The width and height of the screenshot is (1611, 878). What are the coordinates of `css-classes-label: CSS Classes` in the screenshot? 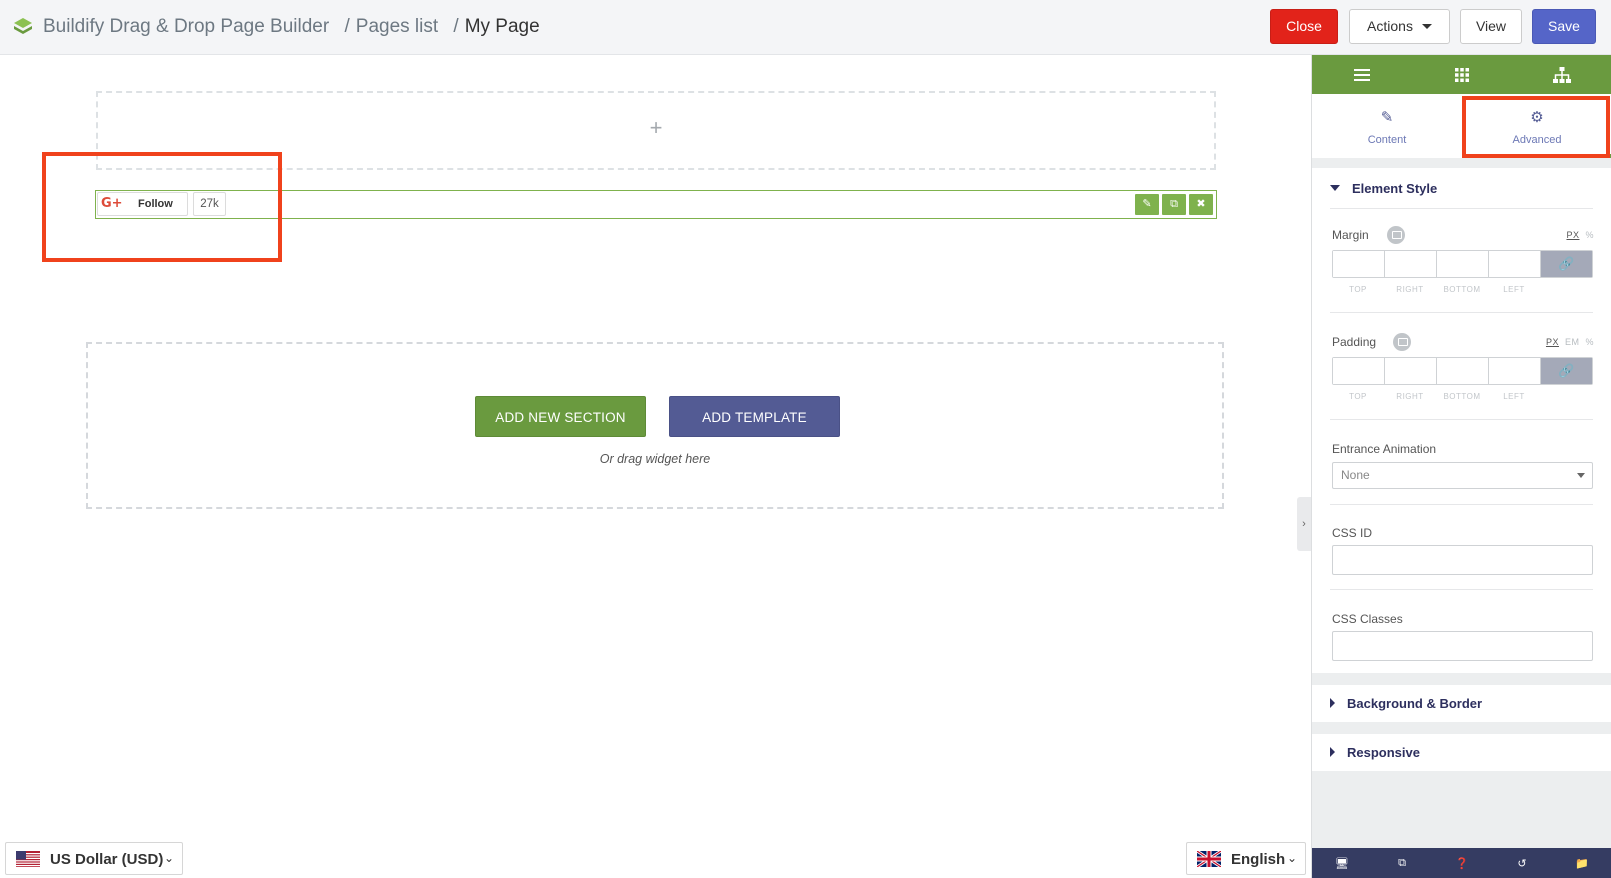 It's located at (1367, 619).